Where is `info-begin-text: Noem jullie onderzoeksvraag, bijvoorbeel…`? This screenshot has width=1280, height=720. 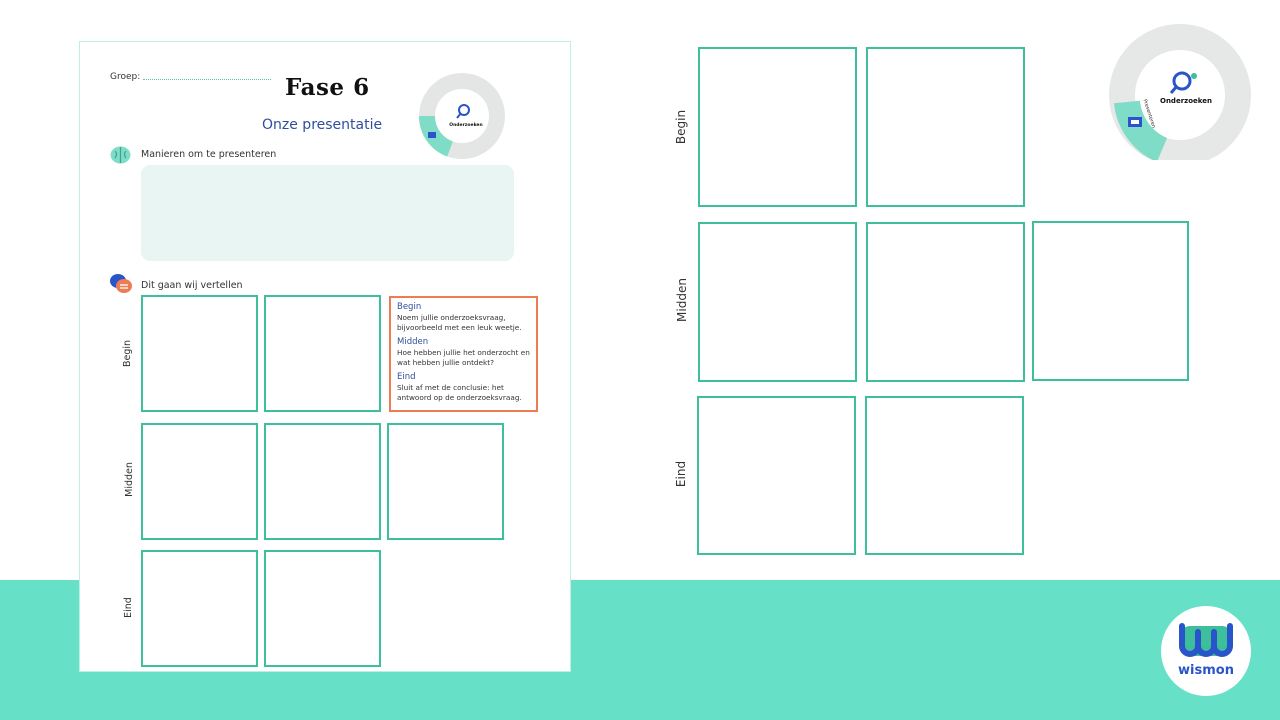 info-begin-text: Noem jullie onderzoeksvraag, bijvoorbeel… is located at coordinates (459, 322).